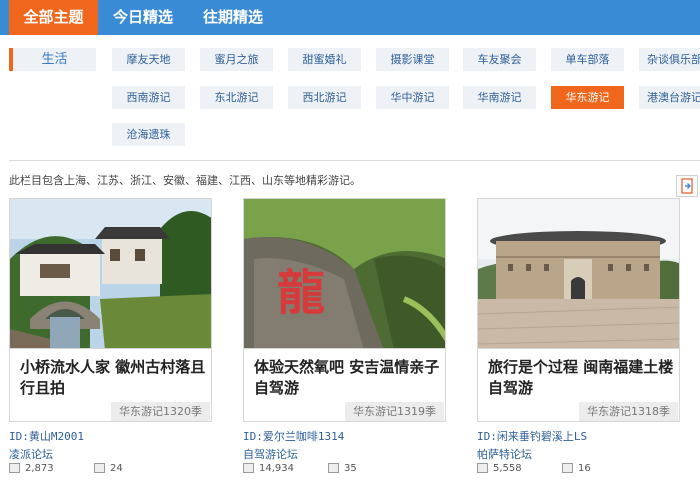 This screenshot has height=488, width=700. Describe the element at coordinates (412, 59) in the screenshot. I see `tag-photo-class: 摄影课堂` at that location.